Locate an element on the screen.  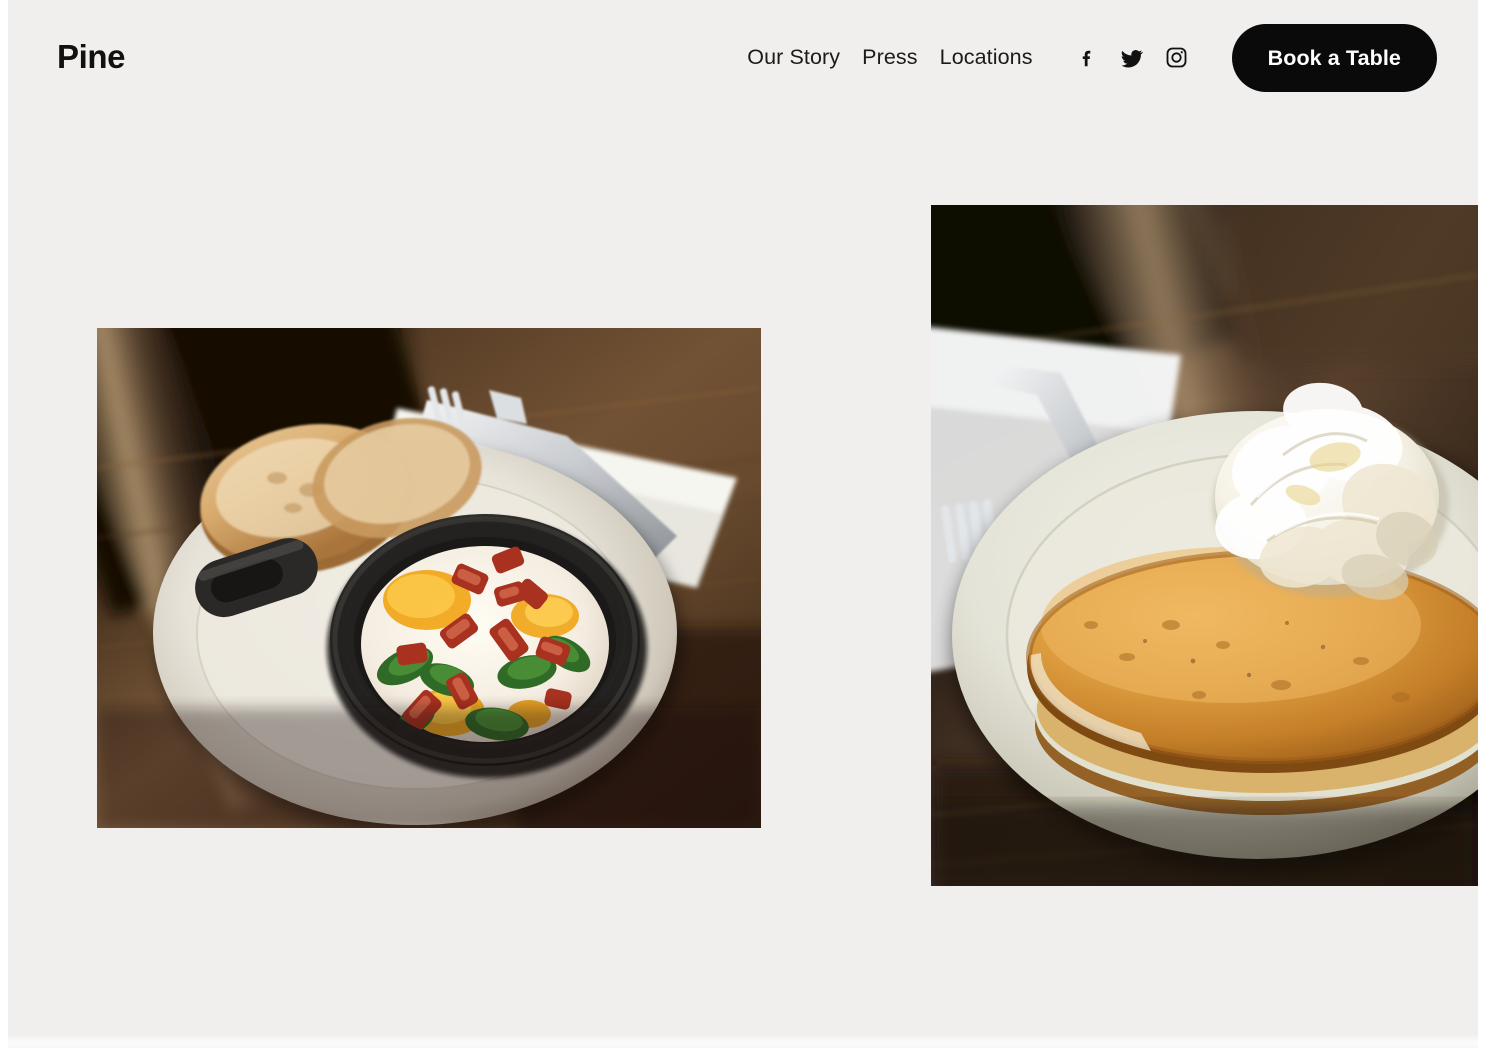
primary-navigation: Our Story Press Locations is located at coordinates (889, 57).